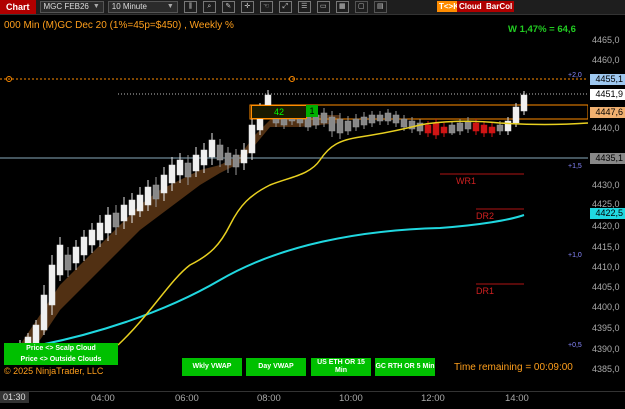 This screenshot has width=625, height=409. What do you see at coordinates (606, 185) in the screenshot?
I see `price-tick: 4430,0` at bounding box center [606, 185].